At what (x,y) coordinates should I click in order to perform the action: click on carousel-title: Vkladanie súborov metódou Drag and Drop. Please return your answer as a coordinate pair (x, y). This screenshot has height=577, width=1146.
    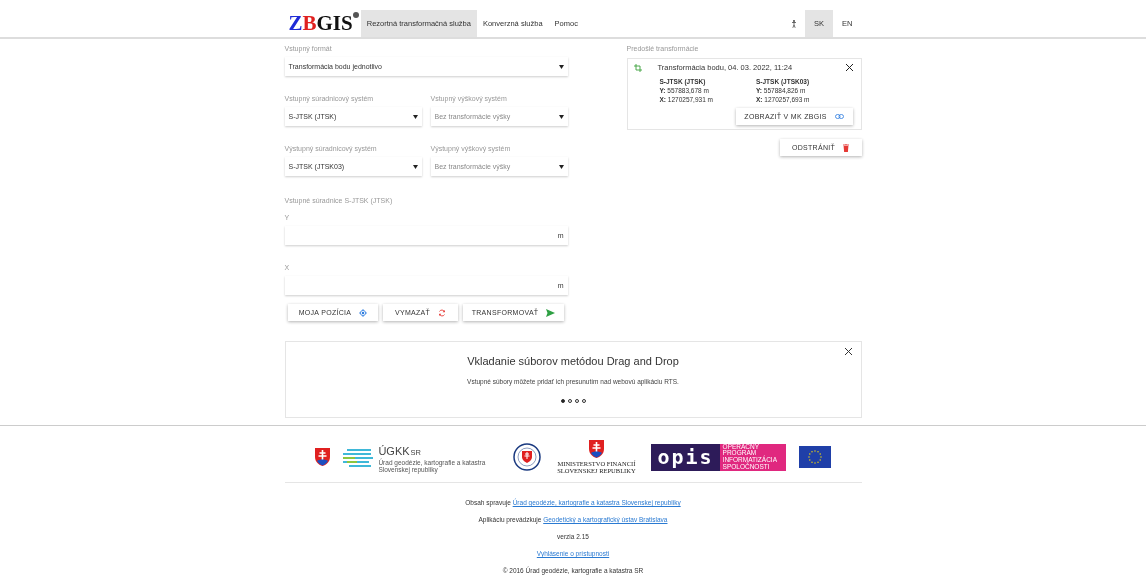
    Looking at the image, I should click on (573, 361).